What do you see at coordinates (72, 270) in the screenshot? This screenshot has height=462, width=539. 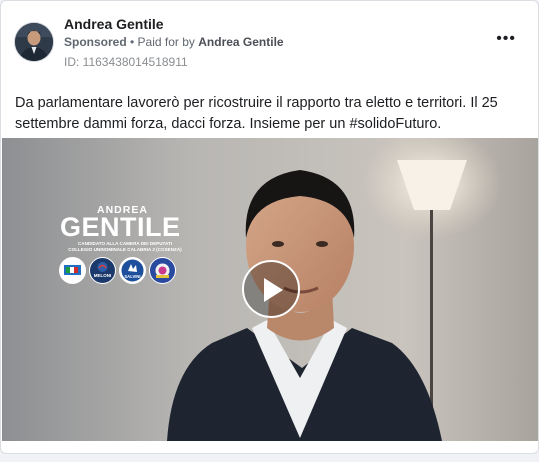 I see `forza-italia-logo` at bounding box center [72, 270].